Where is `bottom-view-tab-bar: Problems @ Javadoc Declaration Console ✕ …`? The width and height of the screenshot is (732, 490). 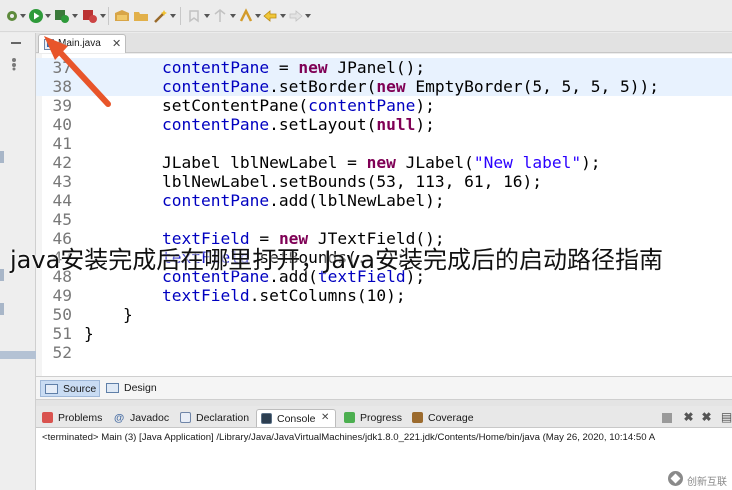
bottom-view-tab-bar: Problems @ Javadoc Declaration Console ✕ … is located at coordinates (384, 417).